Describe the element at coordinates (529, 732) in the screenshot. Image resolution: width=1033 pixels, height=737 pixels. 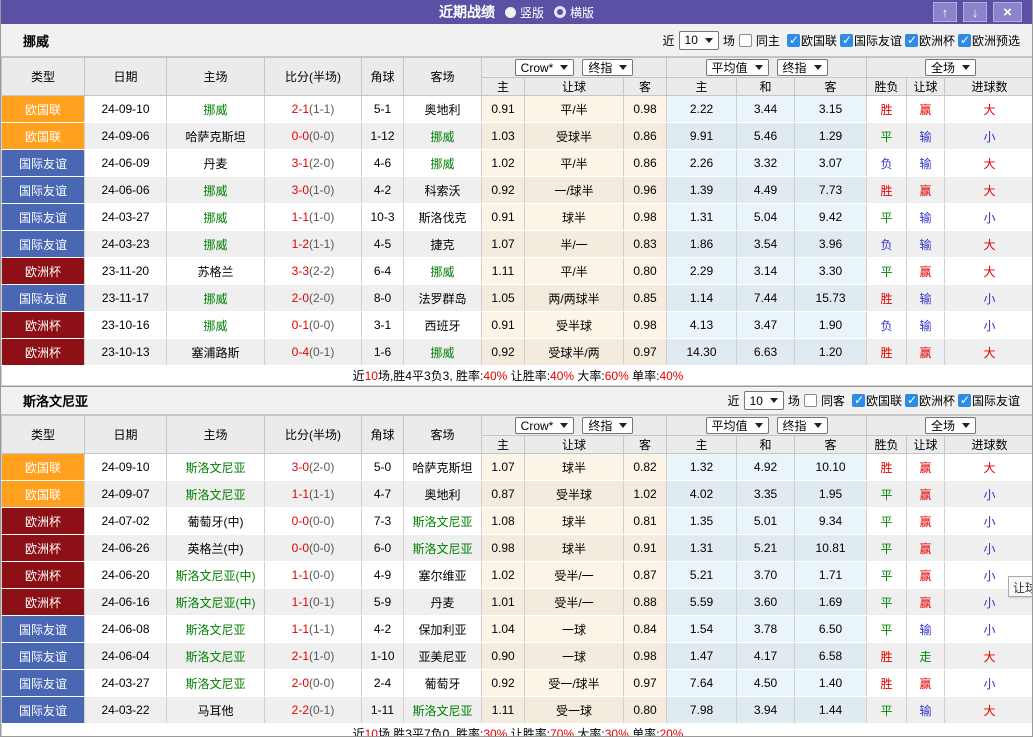
I see `summary-segment: 让胜率:` at that location.